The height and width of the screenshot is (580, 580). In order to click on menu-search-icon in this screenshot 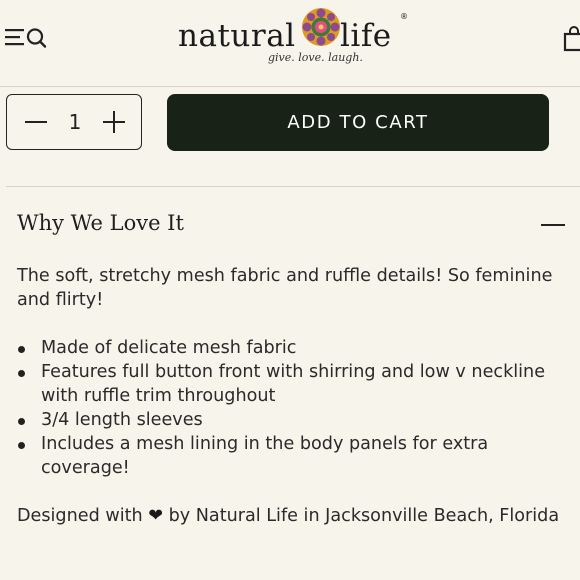, I will do `click(26, 38)`.